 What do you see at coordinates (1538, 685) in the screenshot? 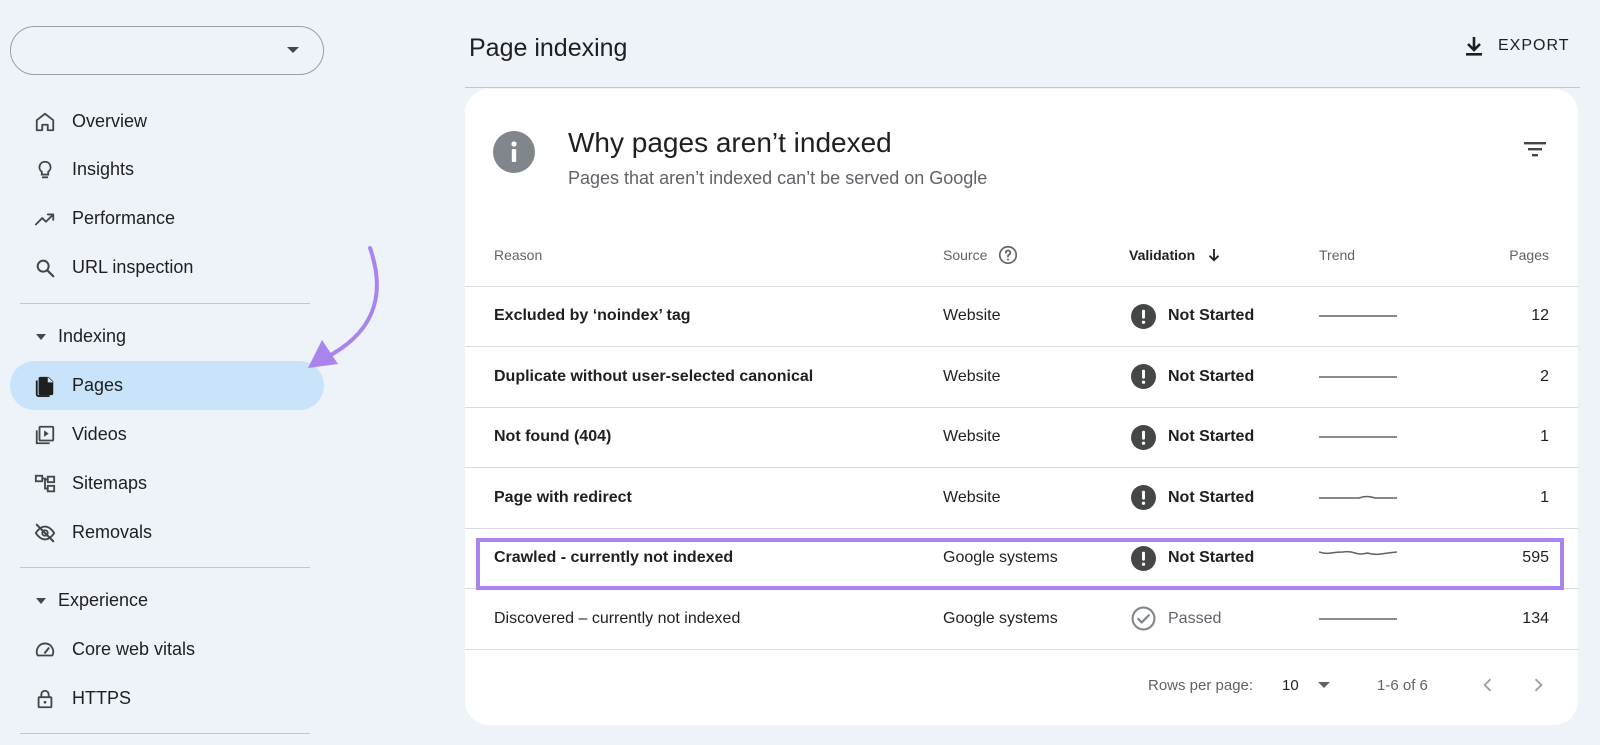
I see `next-page-icon` at bounding box center [1538, 685].